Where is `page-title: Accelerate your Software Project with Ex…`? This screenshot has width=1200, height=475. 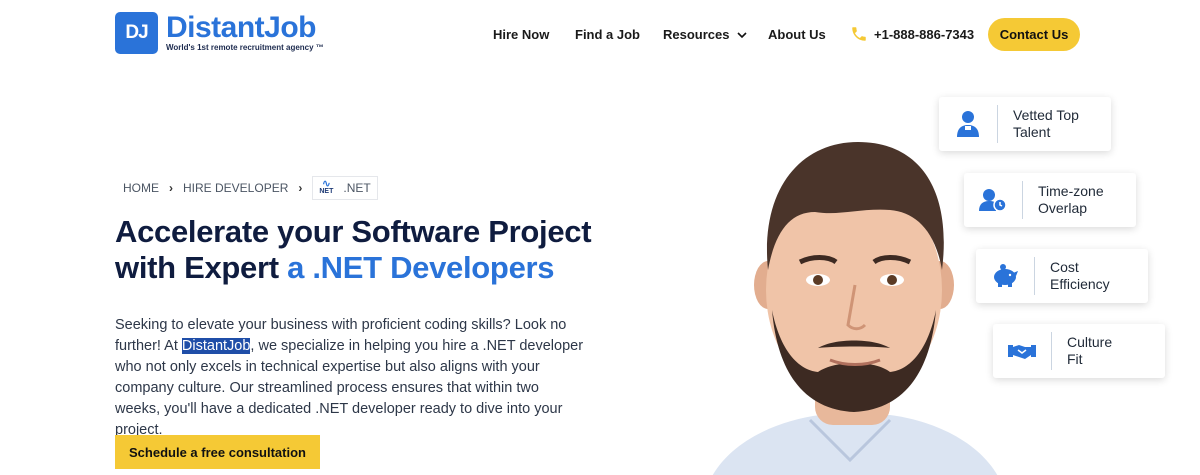 page-title: Accelerate your Software Project with Ex… is located at coordinates (353, 250).